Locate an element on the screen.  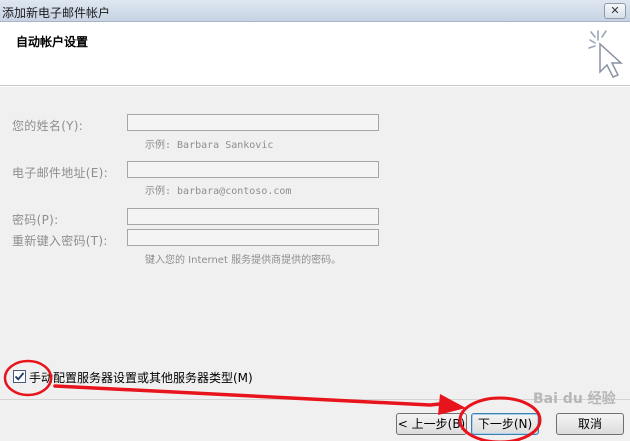
page-title: 自动帐户设置 is located at coordinates (52, 42).